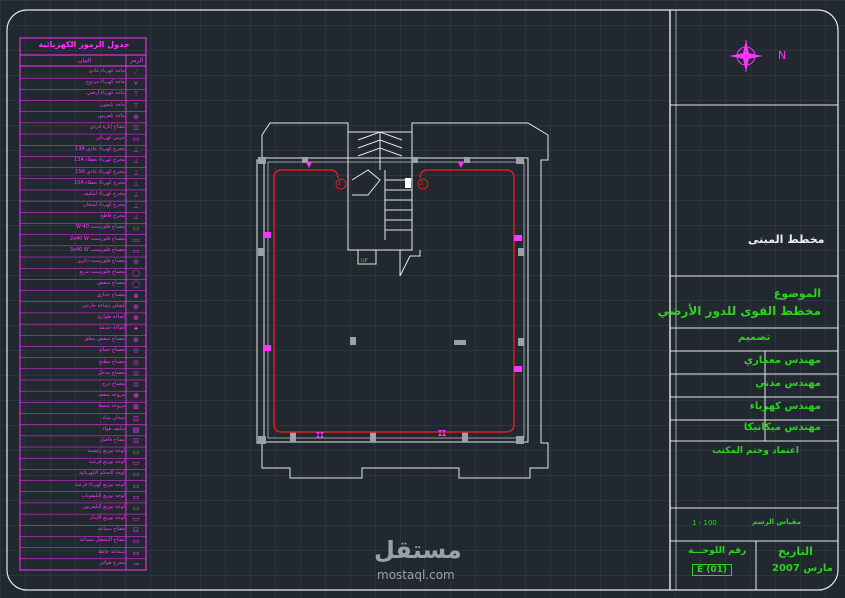 This screenshot has height=598, width=845. I want to click on legend-item-text: مأخذ تليفون, so click(112, 104).